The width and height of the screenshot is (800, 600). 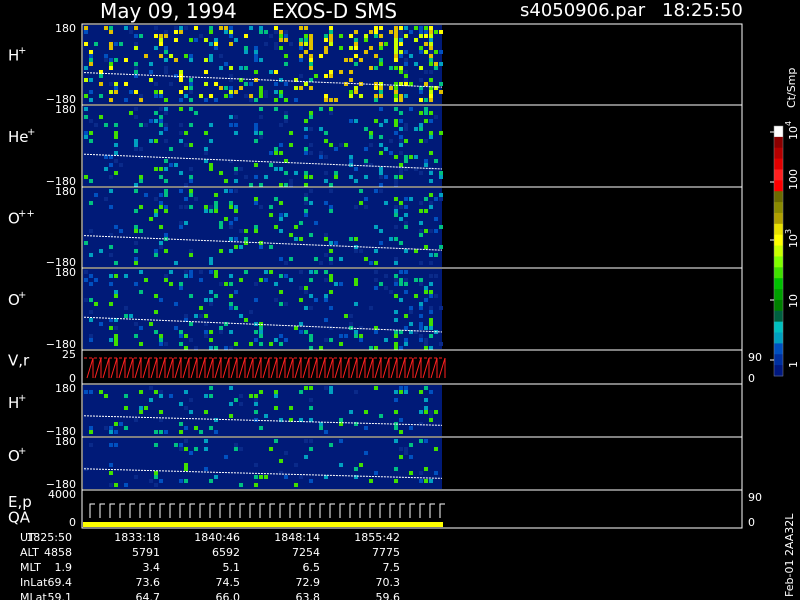 I want to click on panel-label-sup: ++, so click(x=26, y=213).